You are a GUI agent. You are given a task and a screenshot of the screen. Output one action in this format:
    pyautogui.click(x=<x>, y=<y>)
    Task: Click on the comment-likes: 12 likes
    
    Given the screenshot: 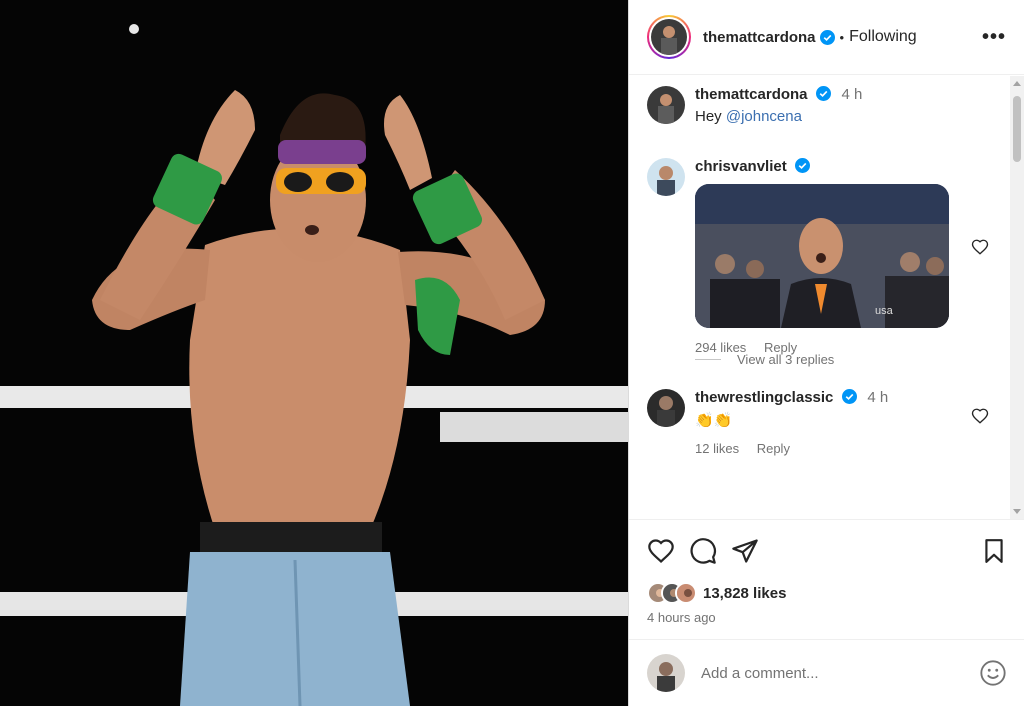 What is the action you would take?
    pyautogui.click(x=717, y=448)
    